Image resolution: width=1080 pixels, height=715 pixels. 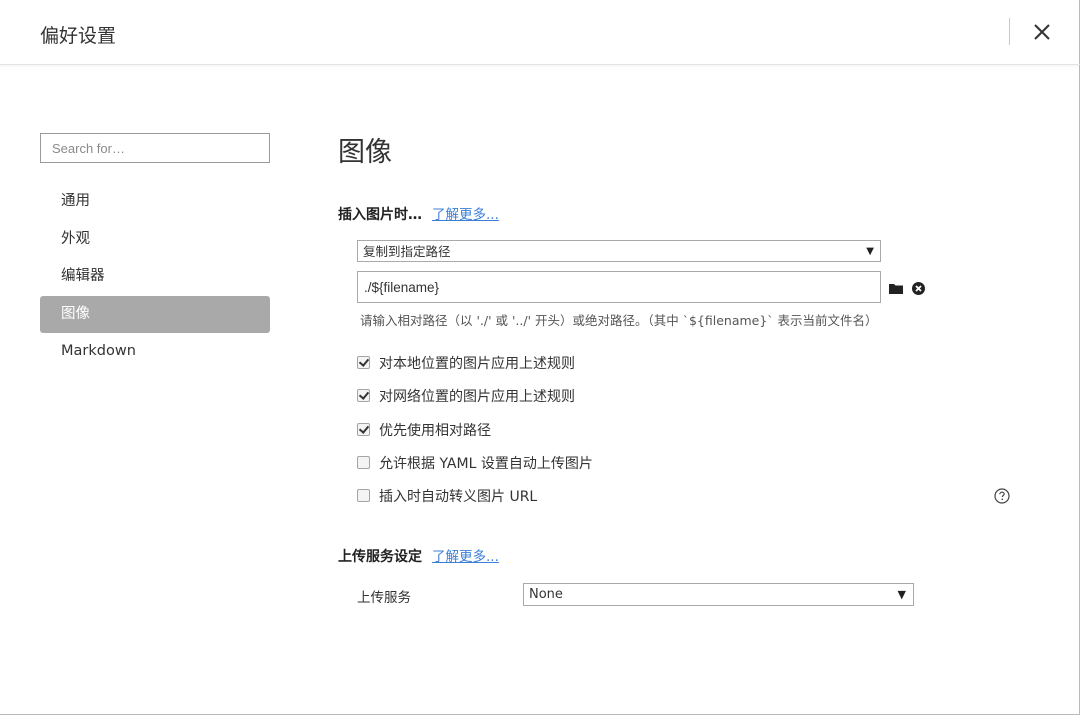 I want to click on option-label: 插入时自动转义图片 URL, so click(x=458, y=497).